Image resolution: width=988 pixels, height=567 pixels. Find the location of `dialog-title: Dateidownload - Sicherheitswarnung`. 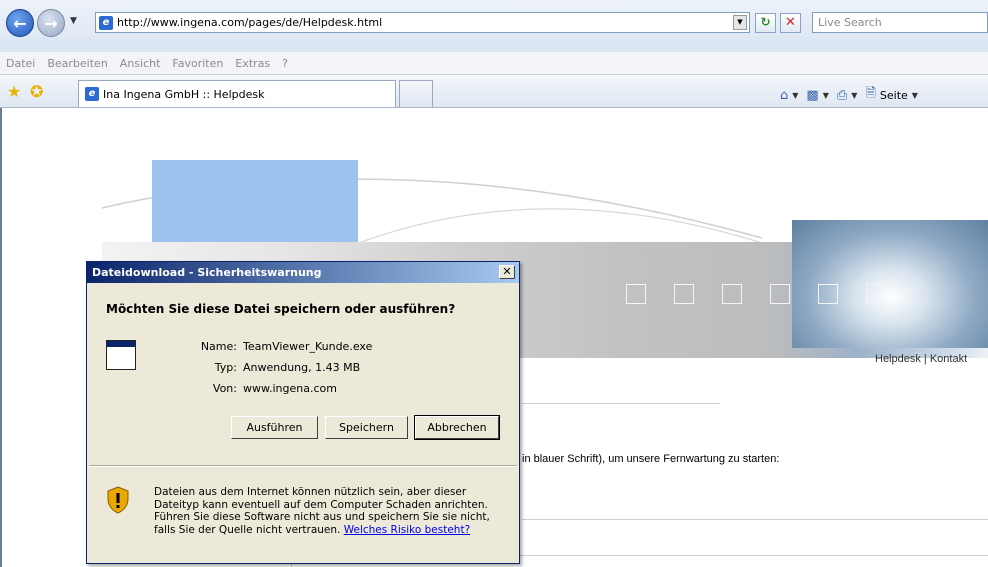

dialog-title: Dateidownload - Sicherheitswarnung is located at coordinates (303, 272).